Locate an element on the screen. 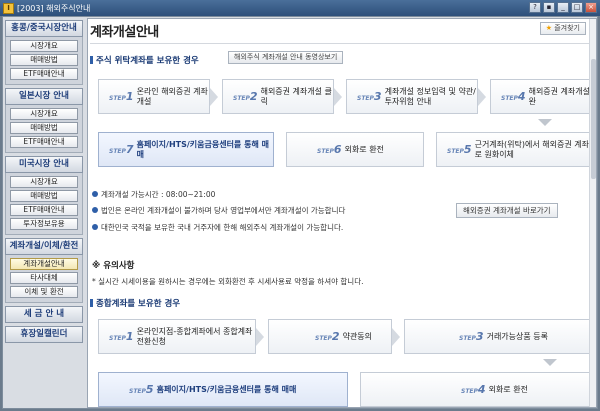 This screenshot has width=600, height=411. step-box: STEP2 약관동의 is located at coordinates (334, 336).